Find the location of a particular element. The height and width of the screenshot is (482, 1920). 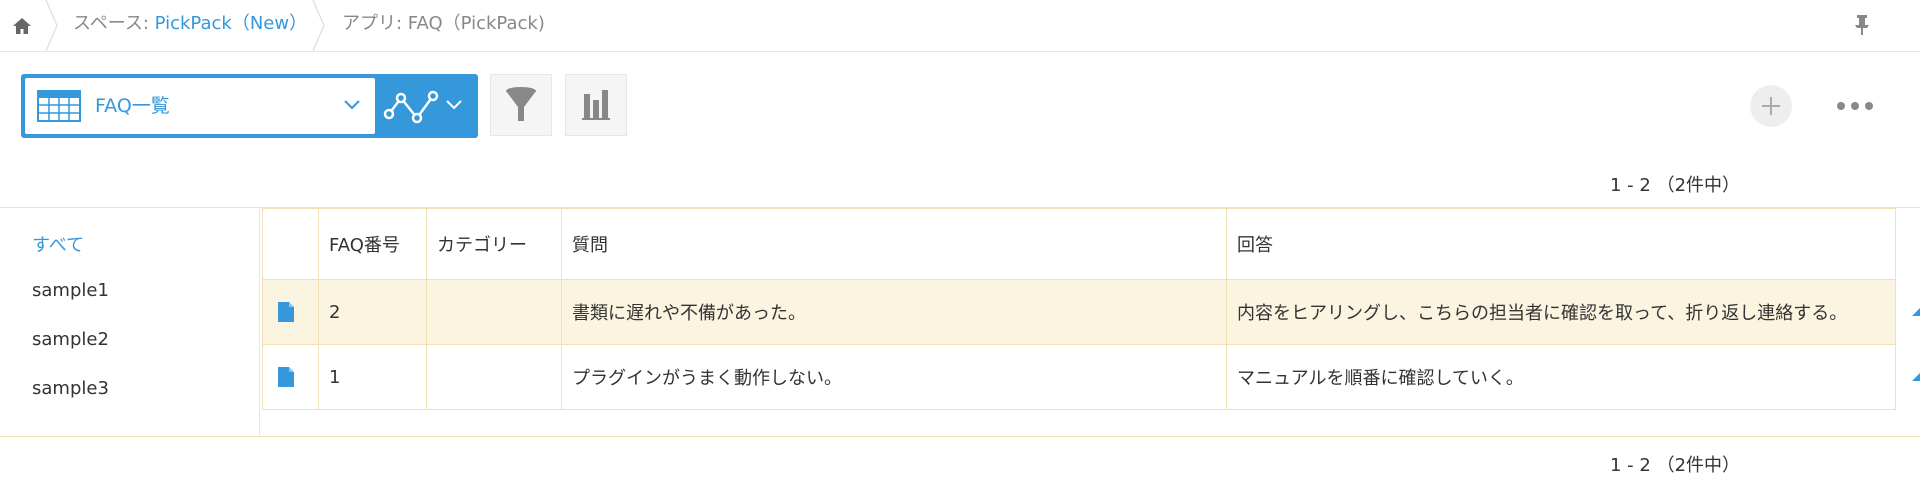

cell-faq-no: 1 is located at coordinates (372, 377).